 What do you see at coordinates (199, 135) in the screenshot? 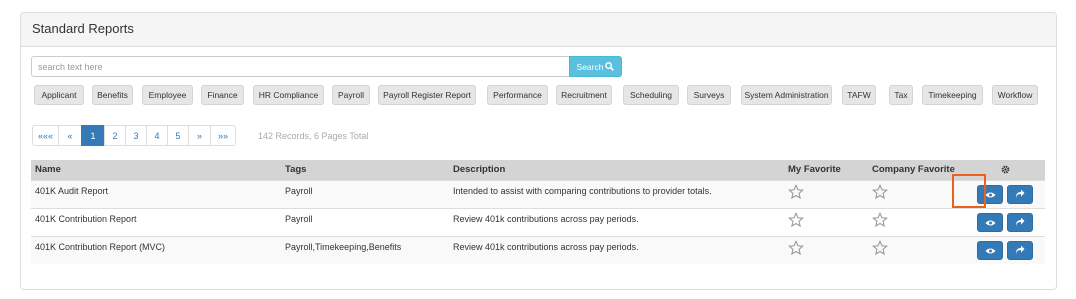
I see `page-next-button: »` at bounding box center [199, 135].